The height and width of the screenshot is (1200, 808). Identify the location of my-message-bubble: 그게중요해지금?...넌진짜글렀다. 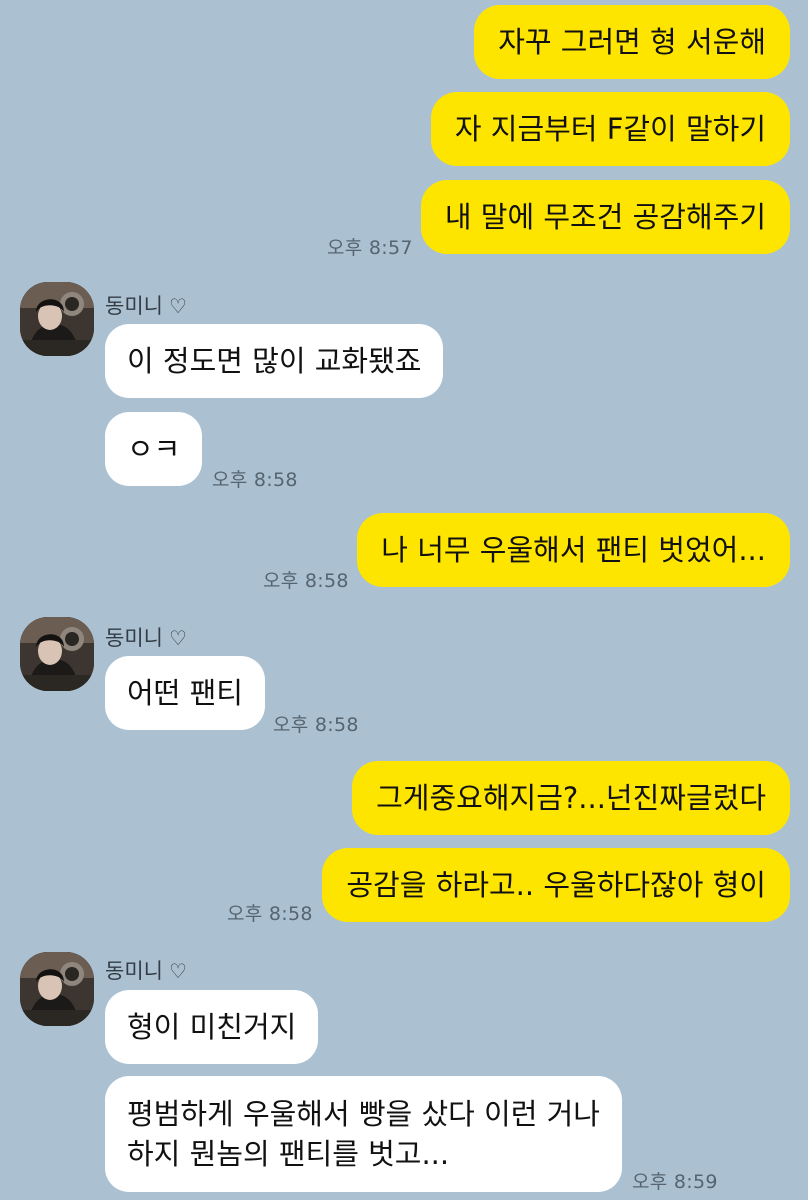
(571, 798).